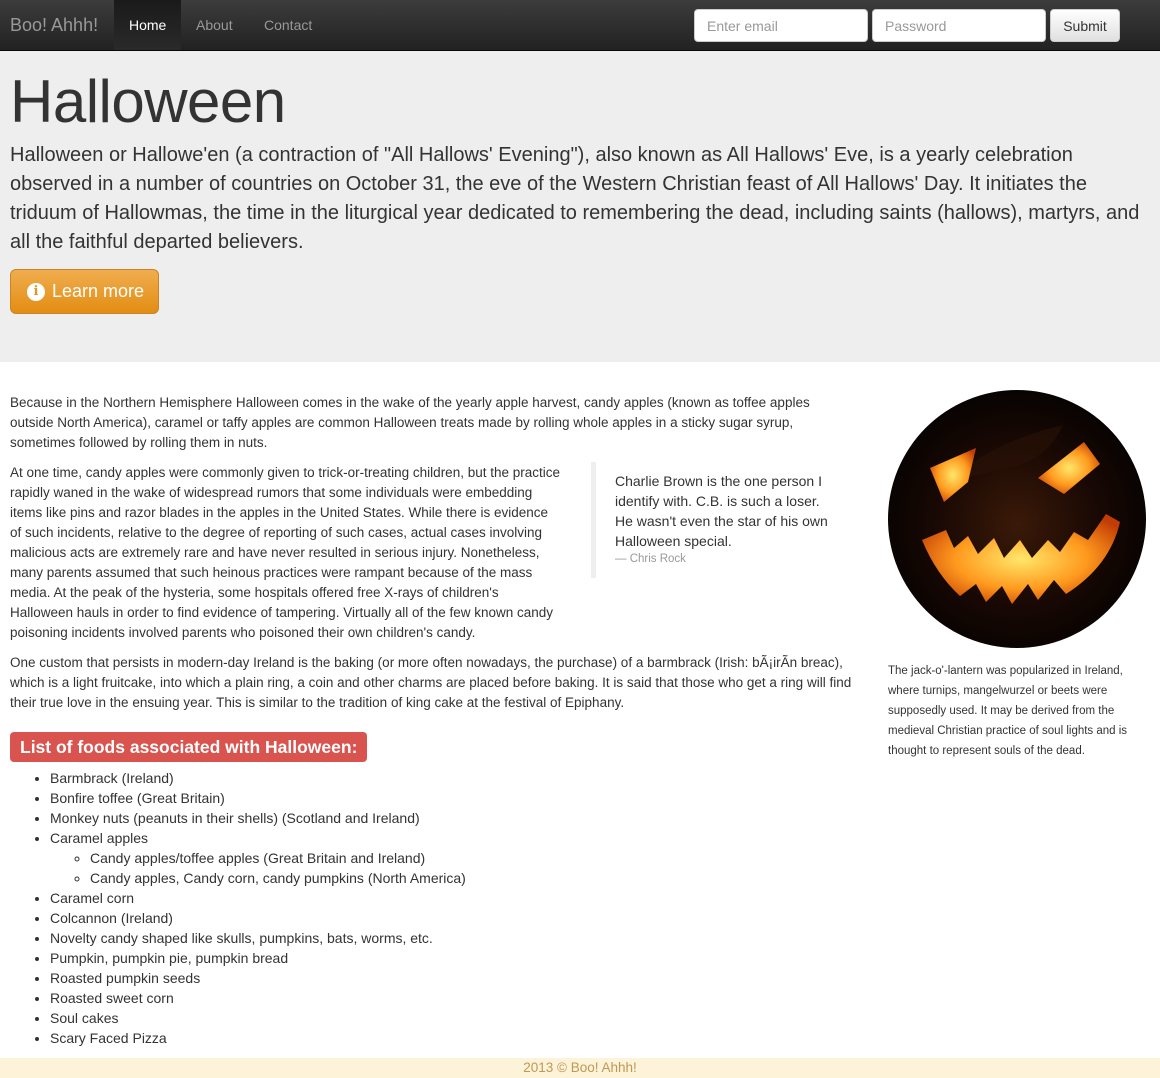 The width and height of the screenshot is (1160, 1078). I want to click on submit-button: Submit, so click(1085, 25).